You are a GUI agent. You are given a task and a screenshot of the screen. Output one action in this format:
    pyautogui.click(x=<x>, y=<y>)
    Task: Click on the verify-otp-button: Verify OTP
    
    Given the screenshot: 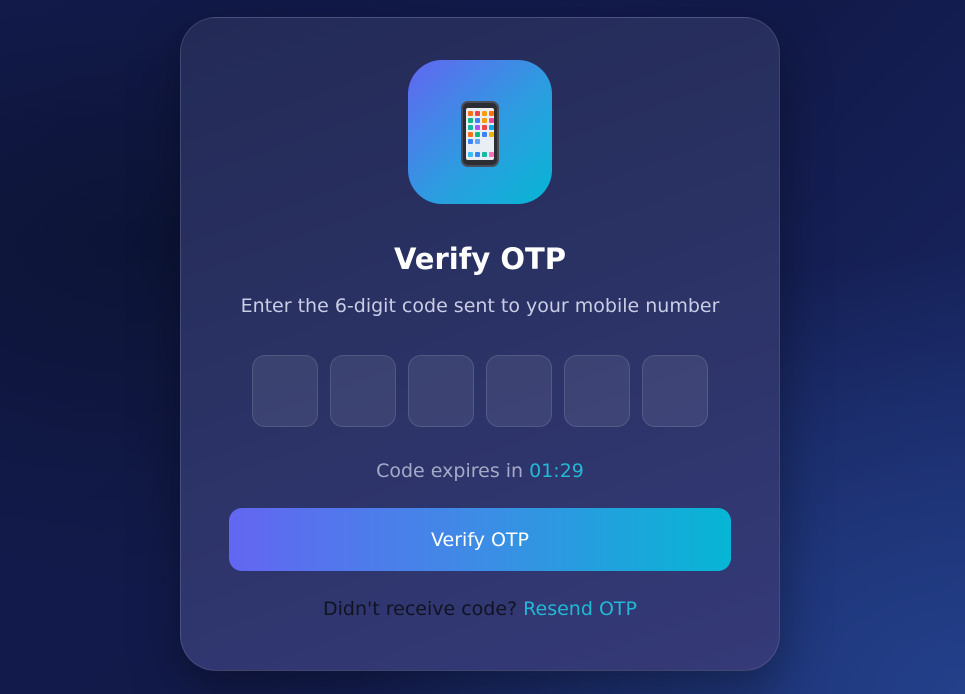 What is the action you would take?
    pyautogui.click(x=480, y=539)
    